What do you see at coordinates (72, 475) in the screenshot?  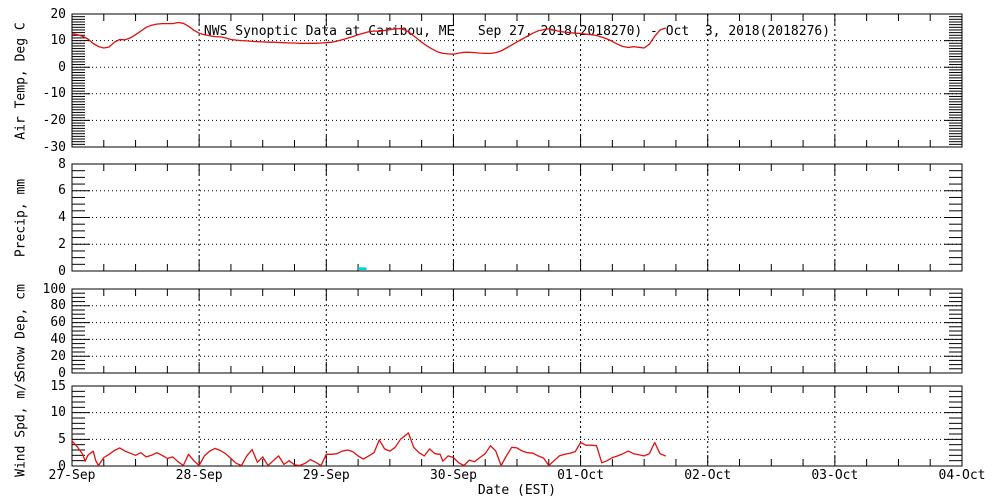 I see `x-tick-label: 27-Sep` at bounding box center [72, 475].